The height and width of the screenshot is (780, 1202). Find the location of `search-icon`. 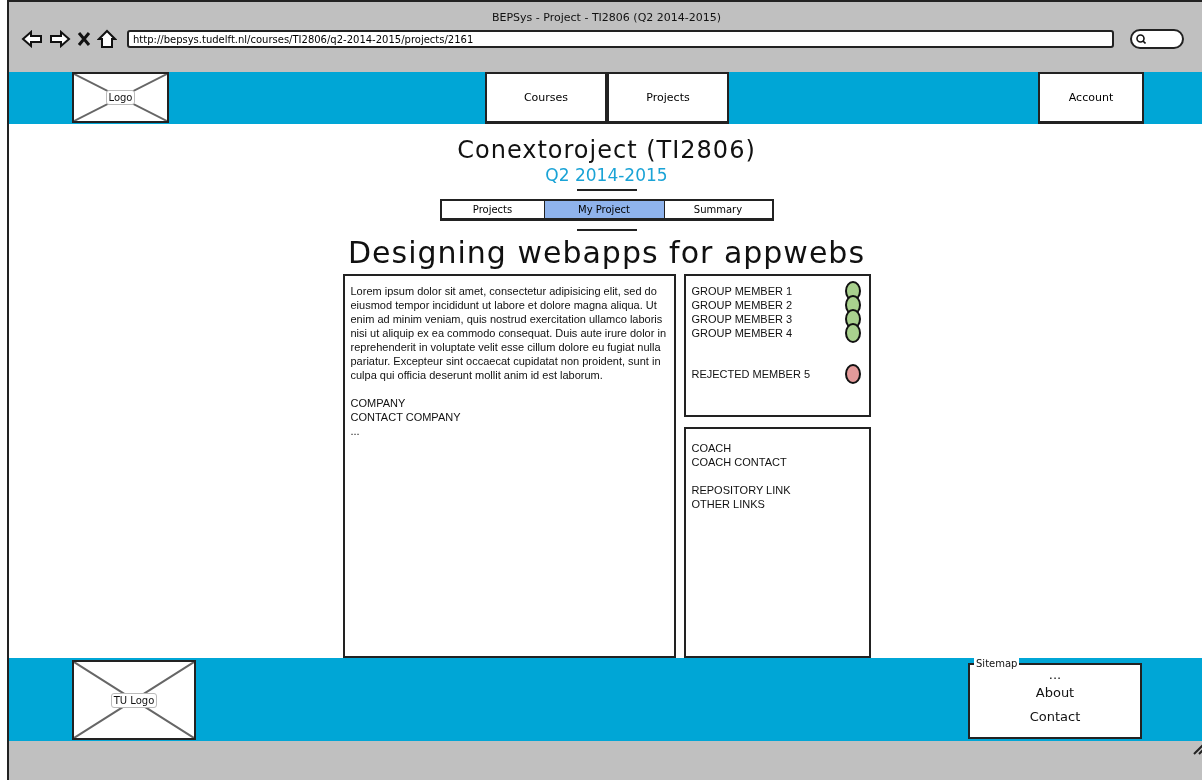

search-icon is located at coordinates (1141, 39).